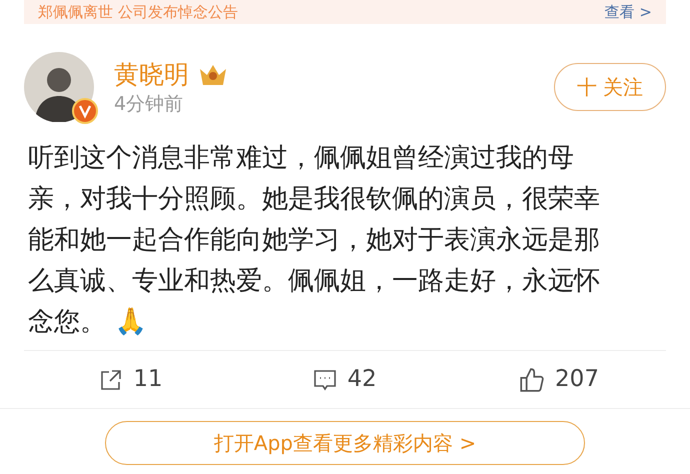 This screenshot has width=690, height=474. Describe the element at coordinates (362, 379) in the screenshot. I see `action-count: 42` at that location.